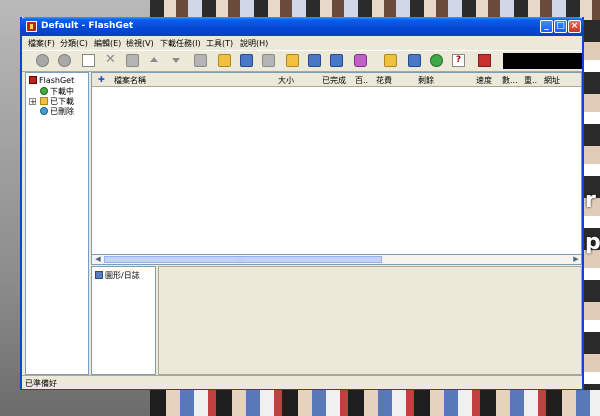 Image resolution: width=600 pixels, height=416 pixels. Describe the element at coordinates (336, 60) in the screenshot. I see `options-icon` at that location.